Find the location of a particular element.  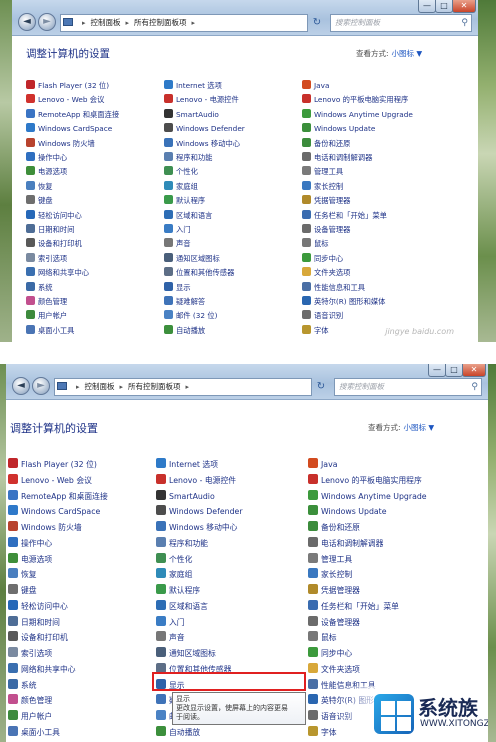

control-panel-item: 邮件 (32 位) is located at coordinates (191, 316).